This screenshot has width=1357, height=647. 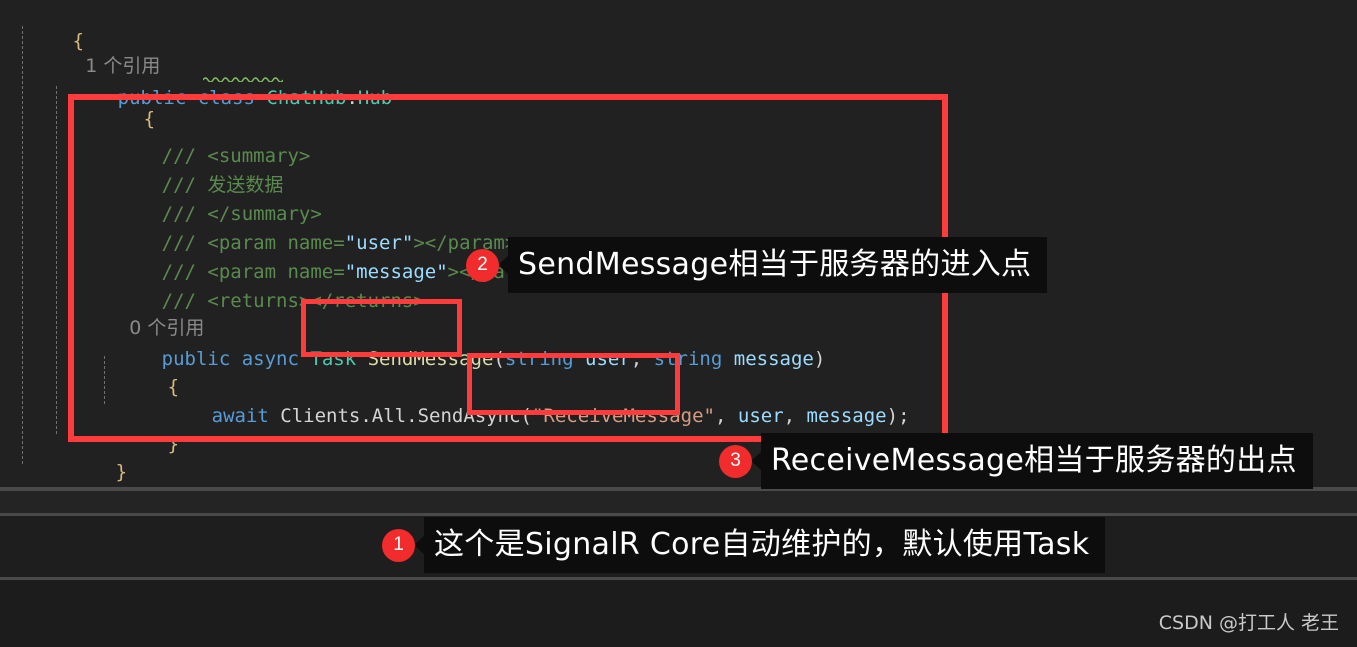 I want to click on callout-sendmessage-entry: 2 SendMessage相当于服务器的进入点, so click(x=757, y=265).